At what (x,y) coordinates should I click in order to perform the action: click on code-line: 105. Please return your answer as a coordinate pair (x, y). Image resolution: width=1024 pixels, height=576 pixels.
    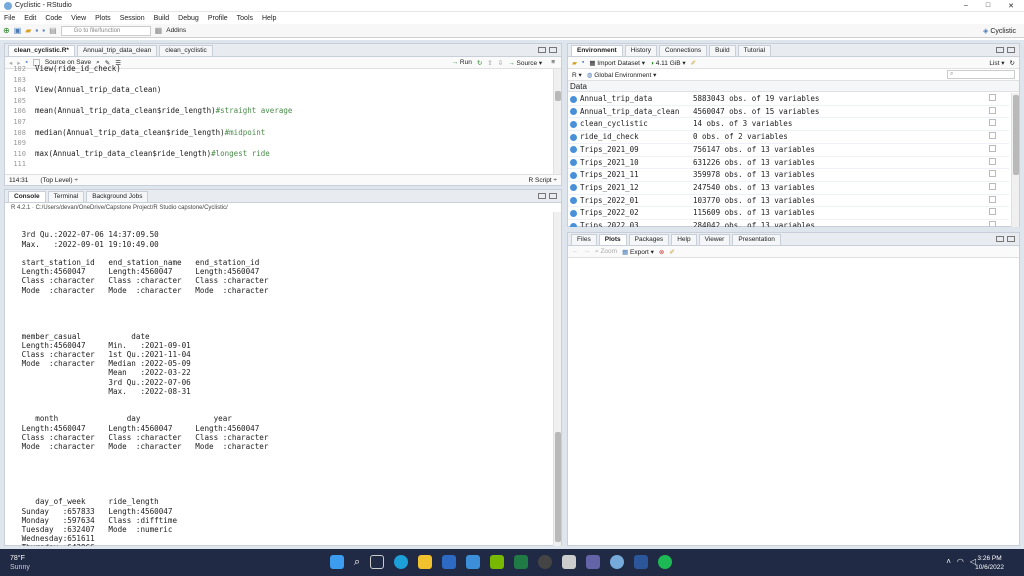
    Looking at the image, I should click on (278, 101).